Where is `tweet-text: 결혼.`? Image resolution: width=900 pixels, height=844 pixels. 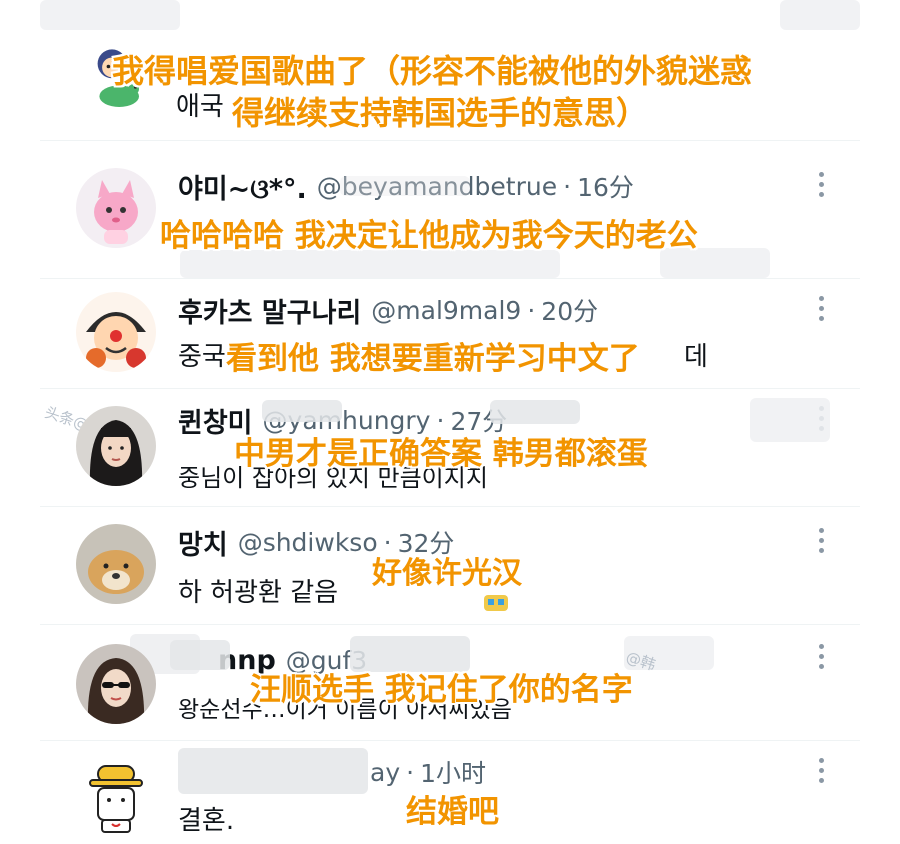
tweet-text: 결혼. is located at coordinates (206, 821).